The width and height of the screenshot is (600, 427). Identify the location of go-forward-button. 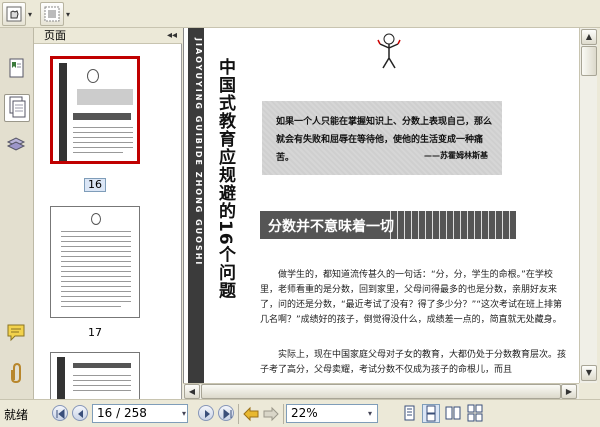
(271, 413).